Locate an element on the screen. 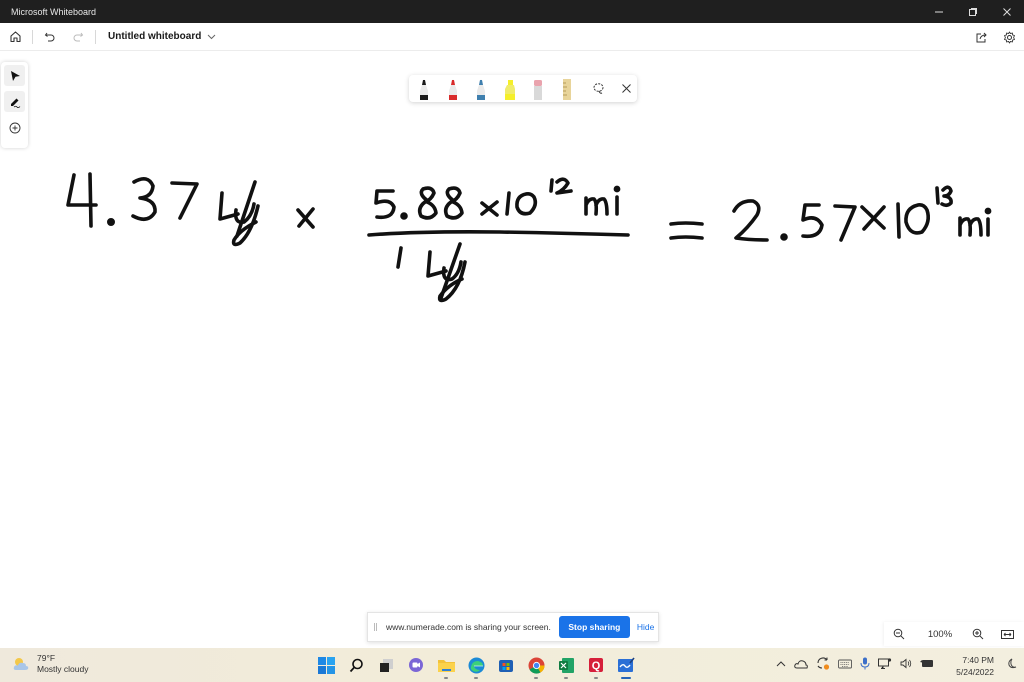 This screenshot has width=1024, height=682. close-window-button is located at coordinates (1007, 11).